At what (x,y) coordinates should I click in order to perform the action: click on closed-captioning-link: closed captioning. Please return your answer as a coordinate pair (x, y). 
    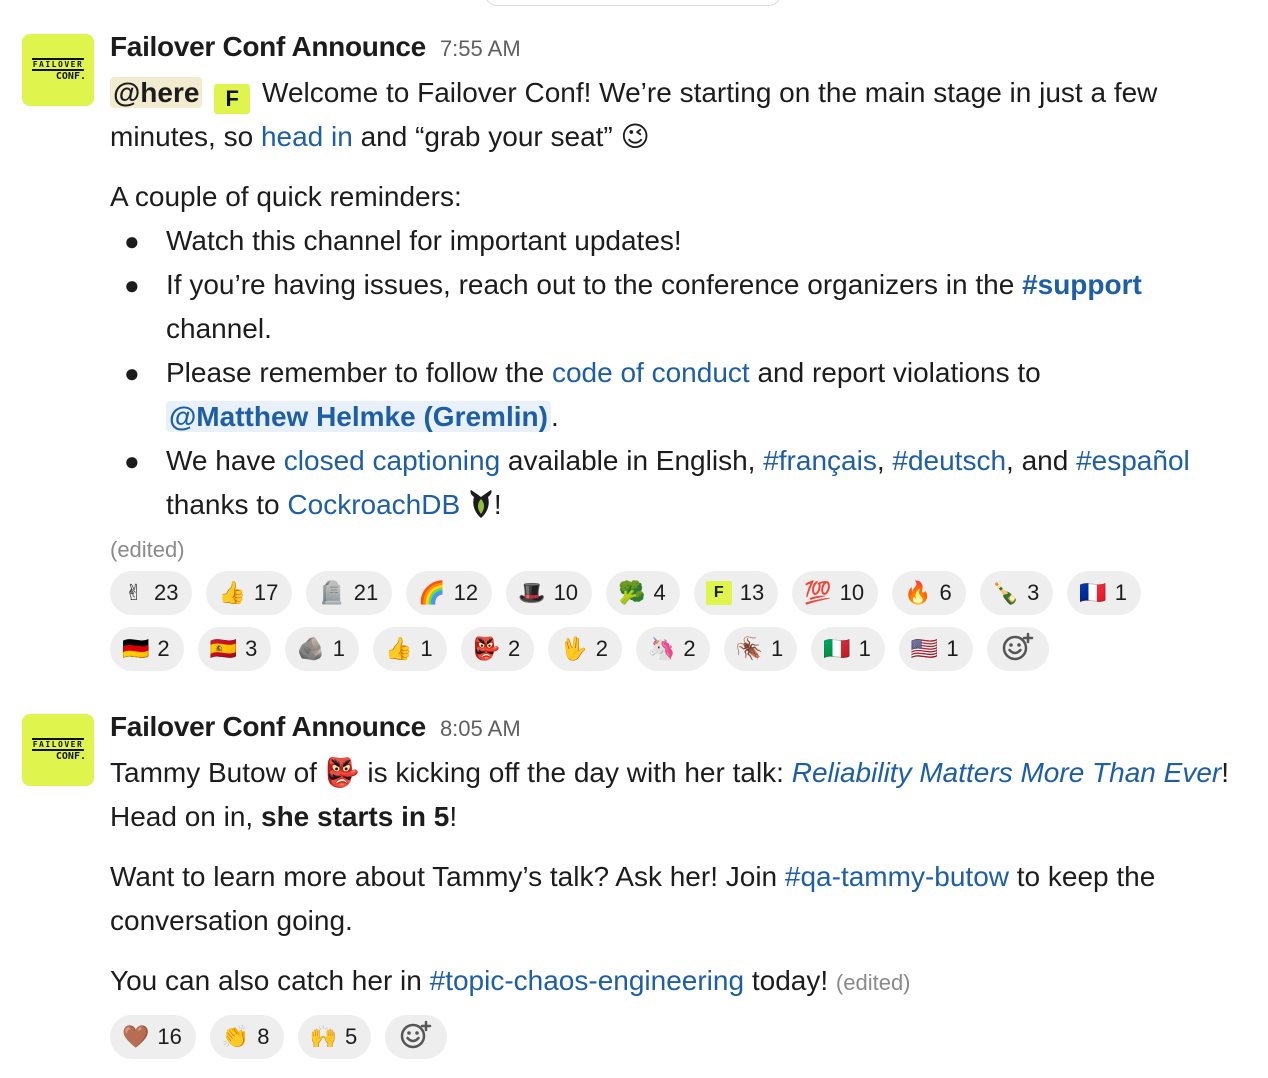
    Looking at the image, I should click on (392, 460).